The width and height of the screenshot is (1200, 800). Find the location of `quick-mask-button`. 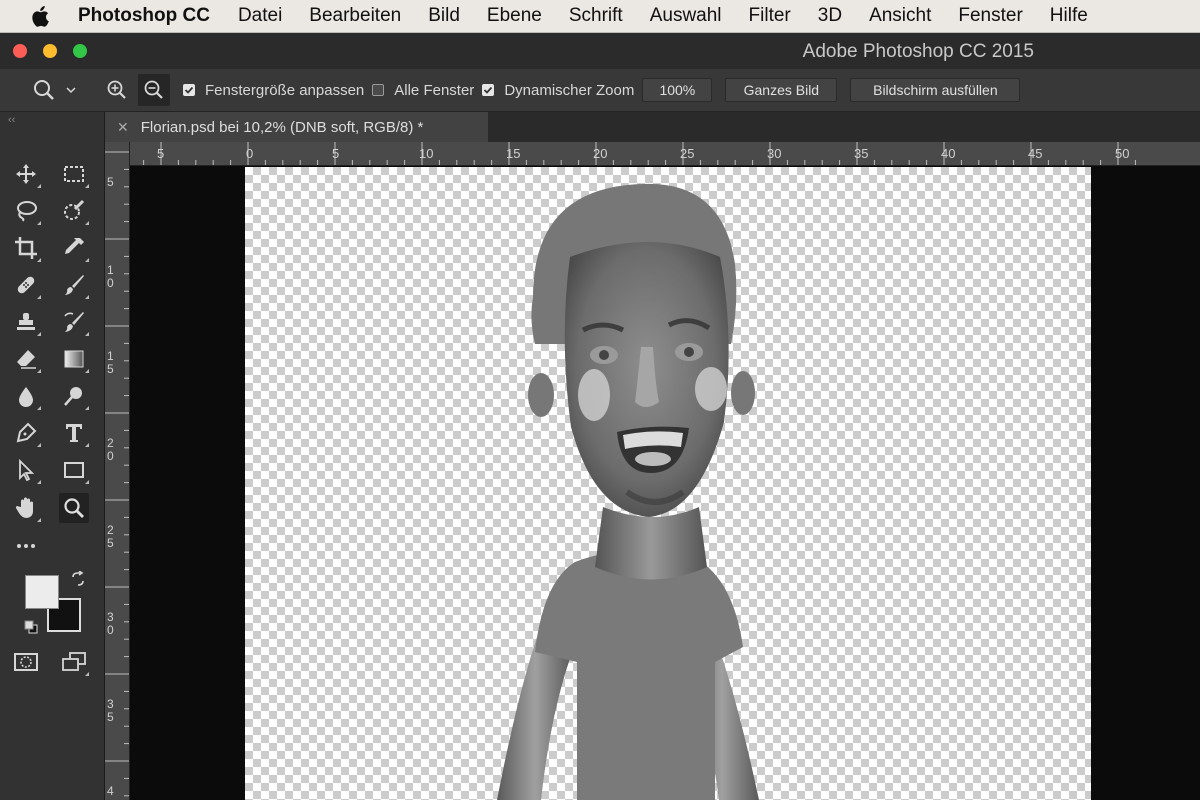

quick-mask-button is located at coordinates (26, 662).